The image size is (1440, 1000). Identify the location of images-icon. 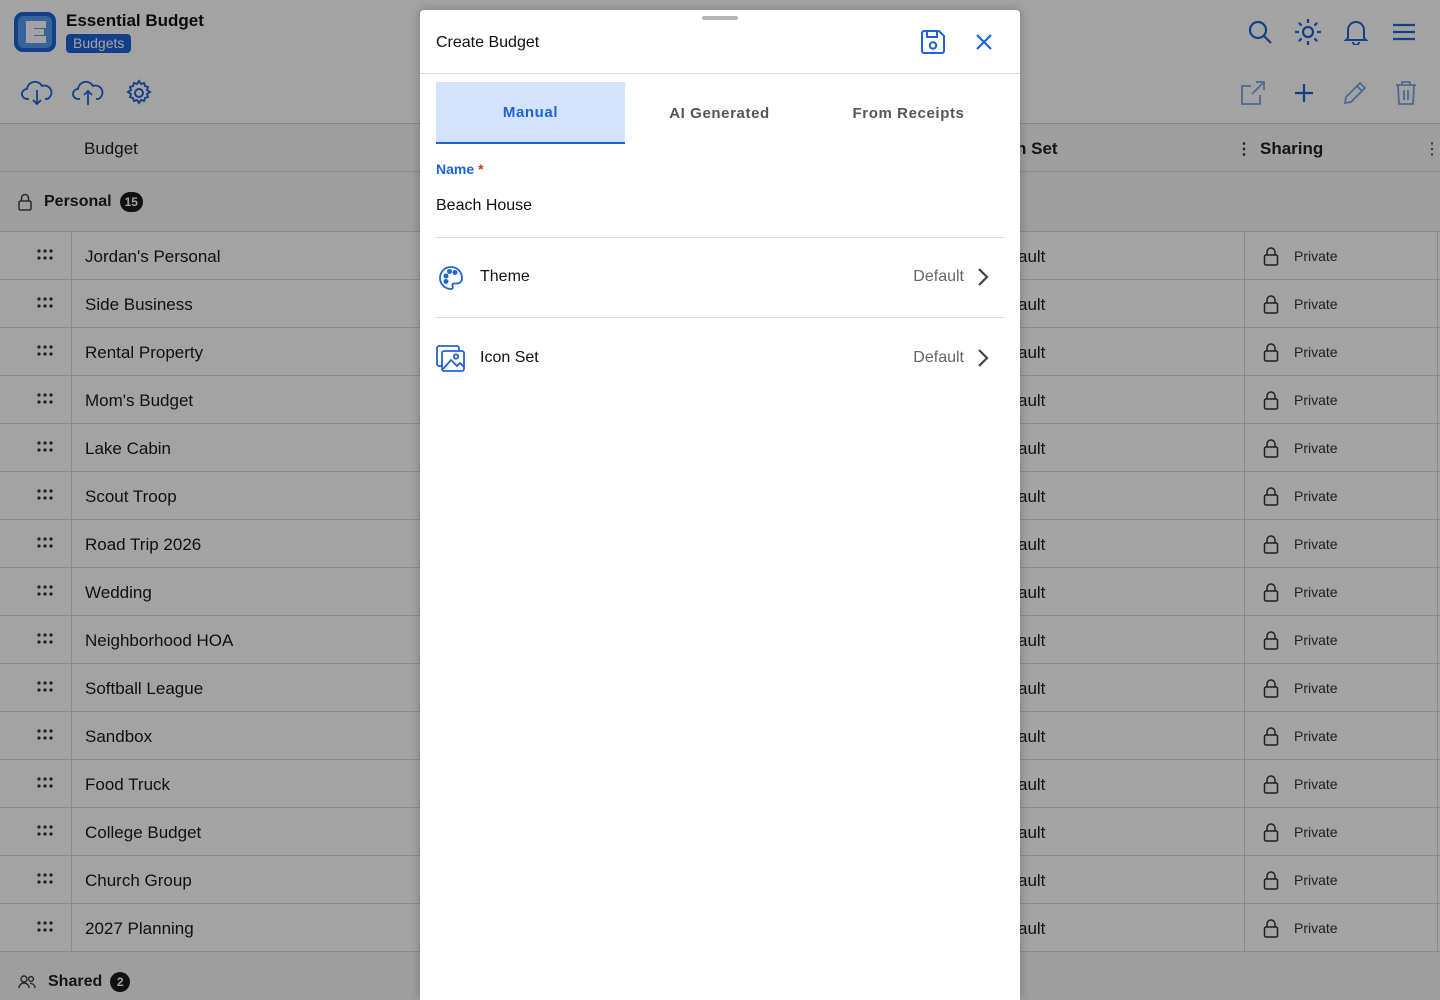
(451, 359).